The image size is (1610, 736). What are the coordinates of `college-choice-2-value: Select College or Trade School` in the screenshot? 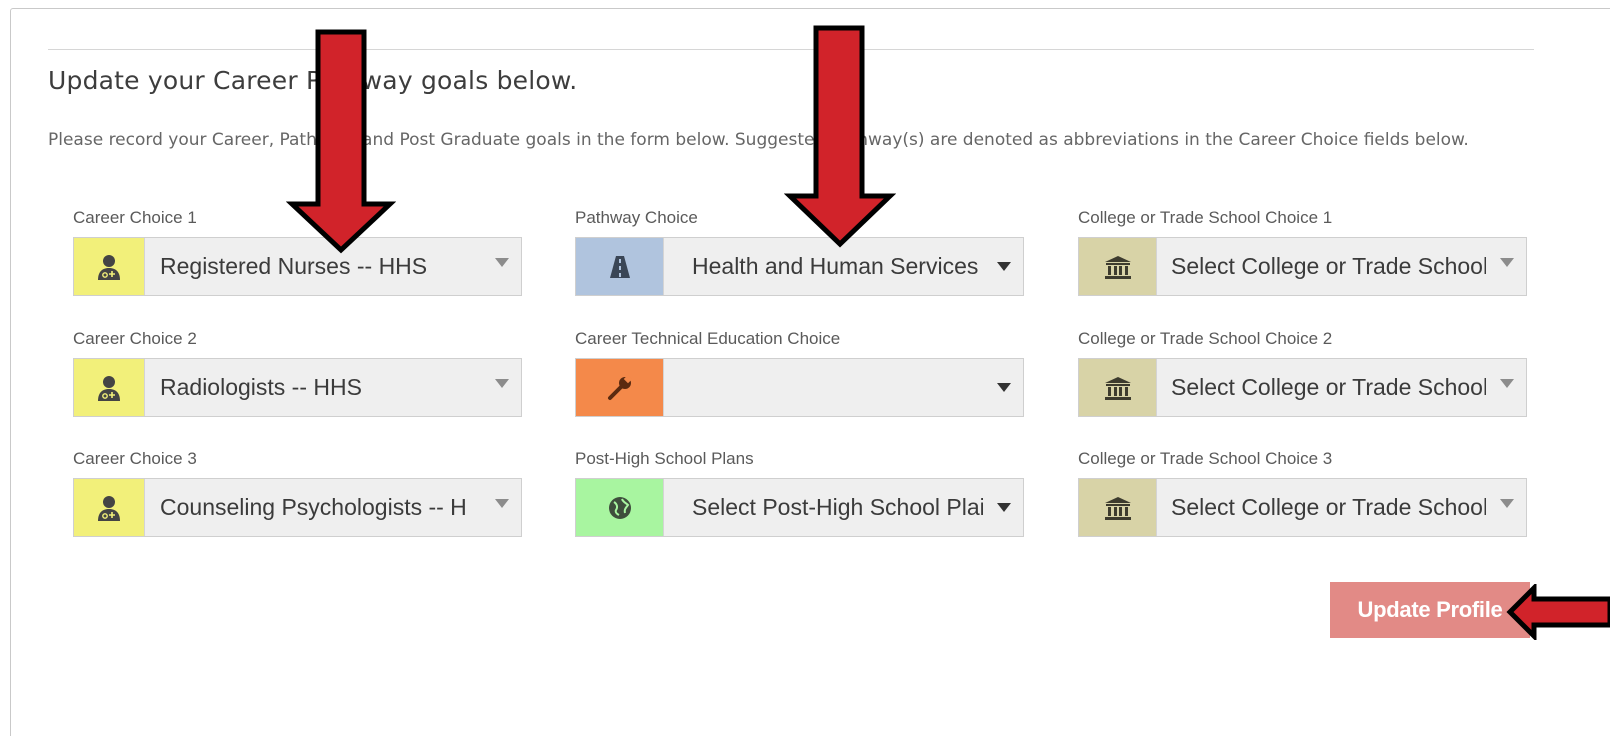 It's located at (1328, 387).